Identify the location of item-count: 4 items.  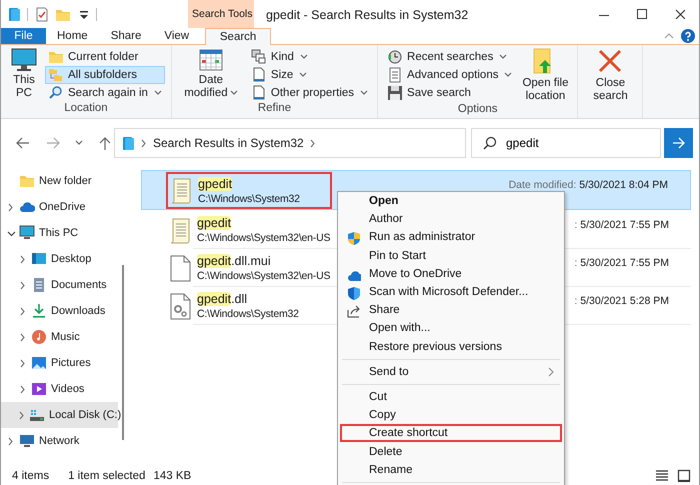
(31, 476).